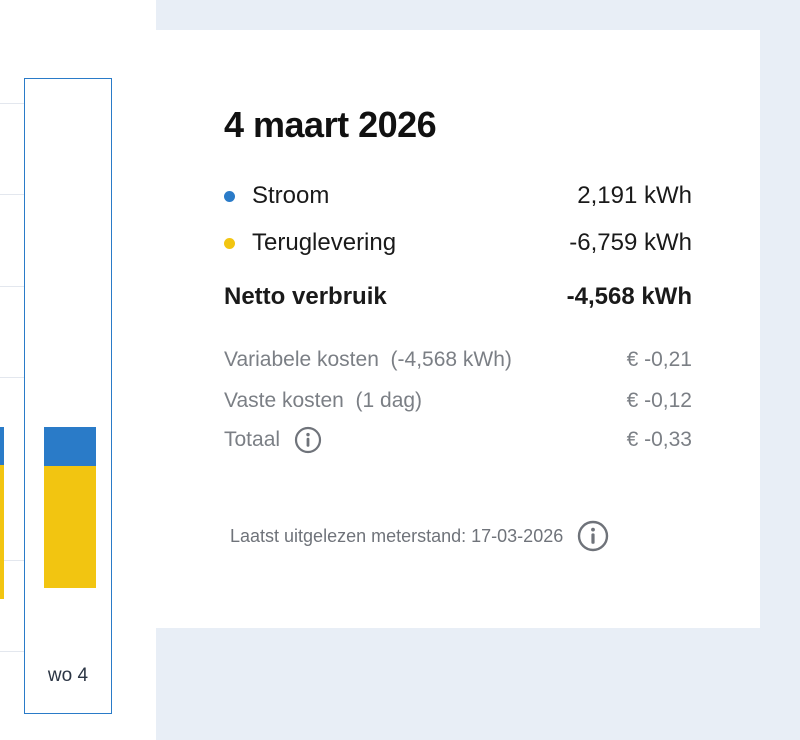 This screenshot has height=740, width=800. Describe the element at coordinates (229, 196) in the screenshot. I see `stroom-legend-dot` at that location.